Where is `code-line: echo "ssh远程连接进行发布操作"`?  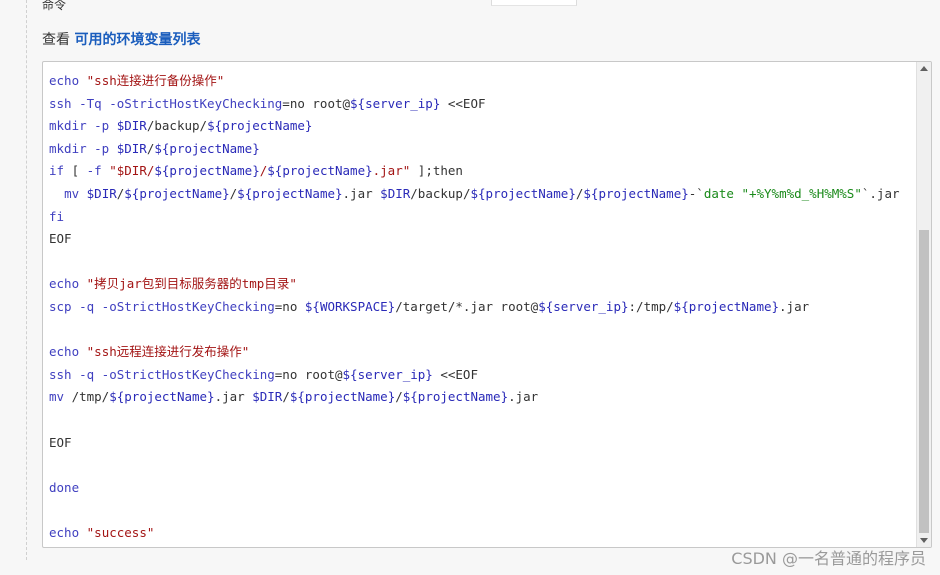 code-line: echo "ssh远程连接进行发布操作" is located at coordinates (481, 352).